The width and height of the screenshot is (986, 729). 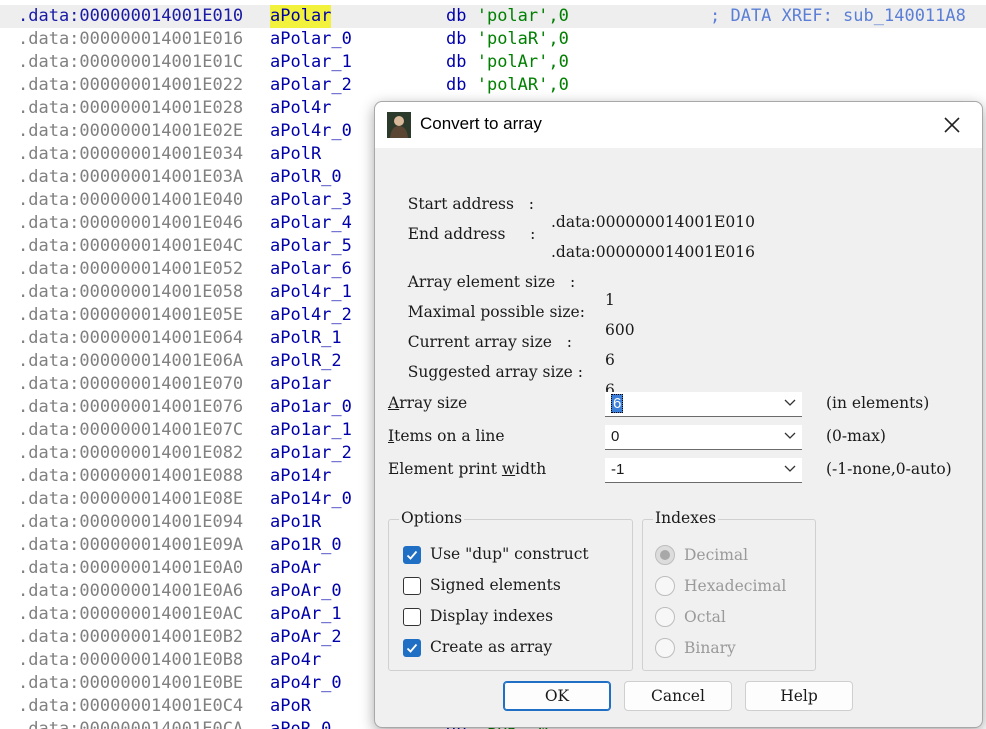 What do you see at coordinates (306, 177) in the screenshot?
I see `row-label: aPolR_0` at bounding box center [306, 177].